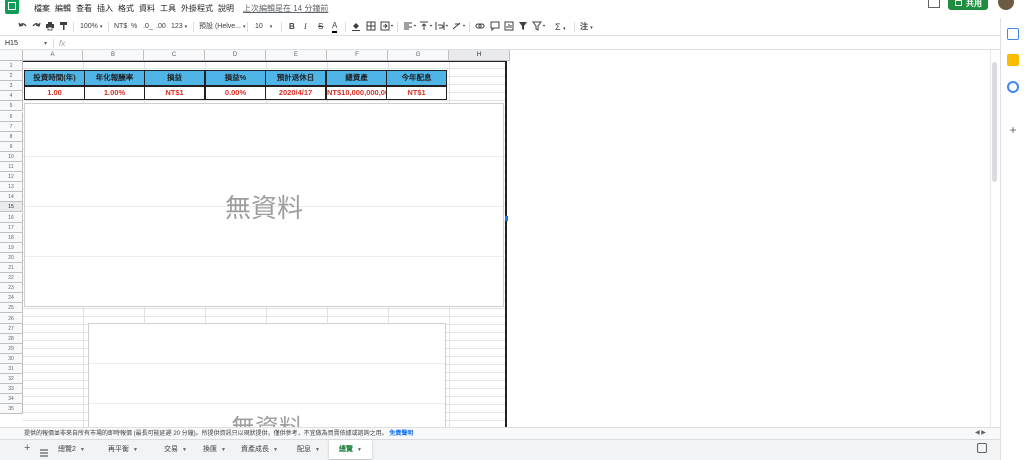 The height and width of the screenshot is (460, 1024). Describe the element at coordinates (11, 177) in the screenshot. I see `row-header-12: 12` at that location.